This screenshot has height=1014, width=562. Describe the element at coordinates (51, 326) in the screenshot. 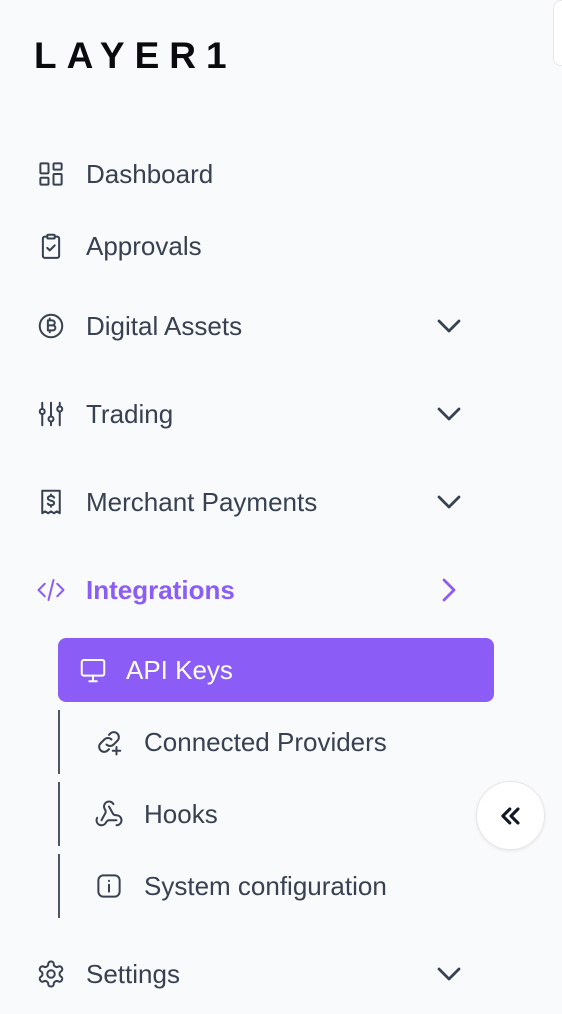

I see `bitcoin-icon` at that location.